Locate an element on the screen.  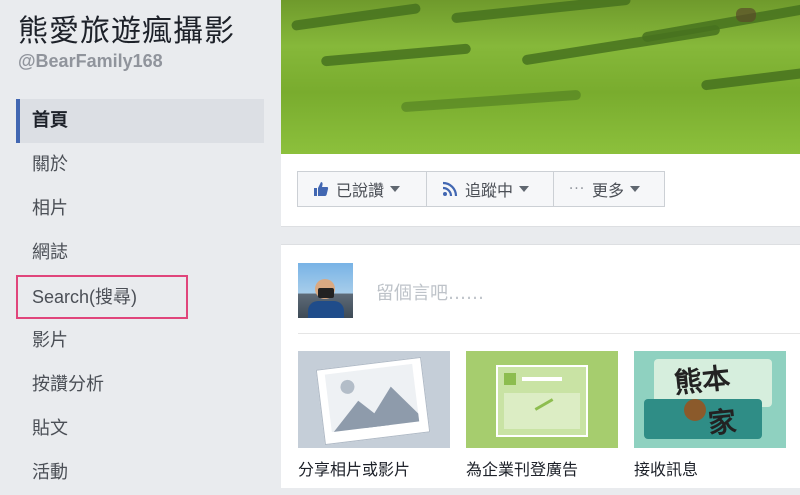
sidebar-item-home: 首頁 is located at coordinates (140, 121).